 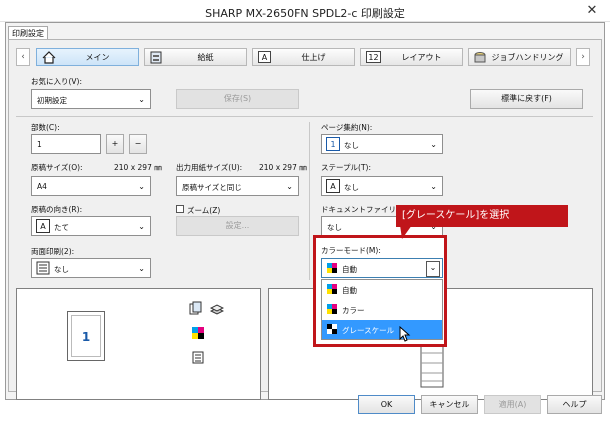 I want to click on nav-tab-label: レイアウト, so click(x=421, y=57).